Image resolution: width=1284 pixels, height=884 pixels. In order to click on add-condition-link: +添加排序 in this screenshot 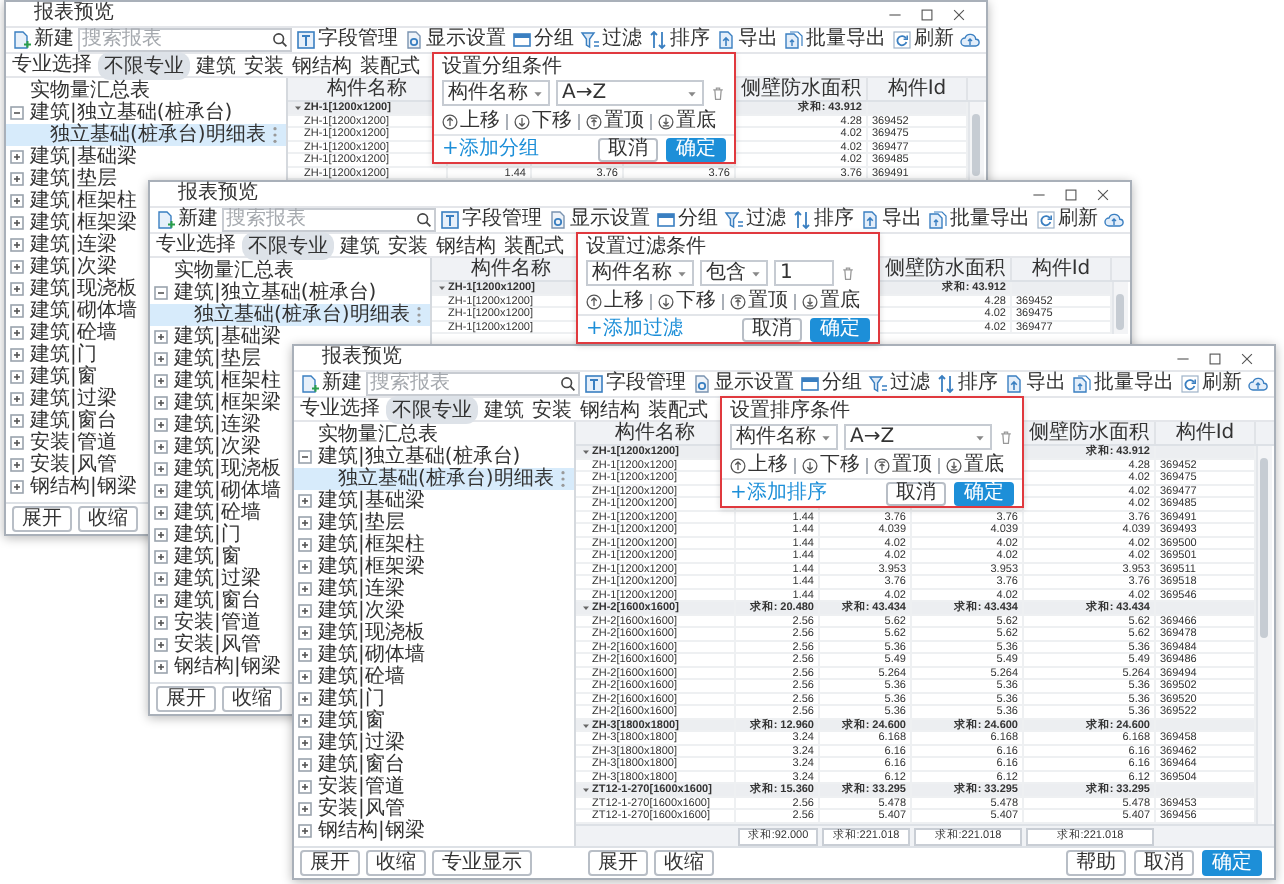, I will do `click(778, 493)`.